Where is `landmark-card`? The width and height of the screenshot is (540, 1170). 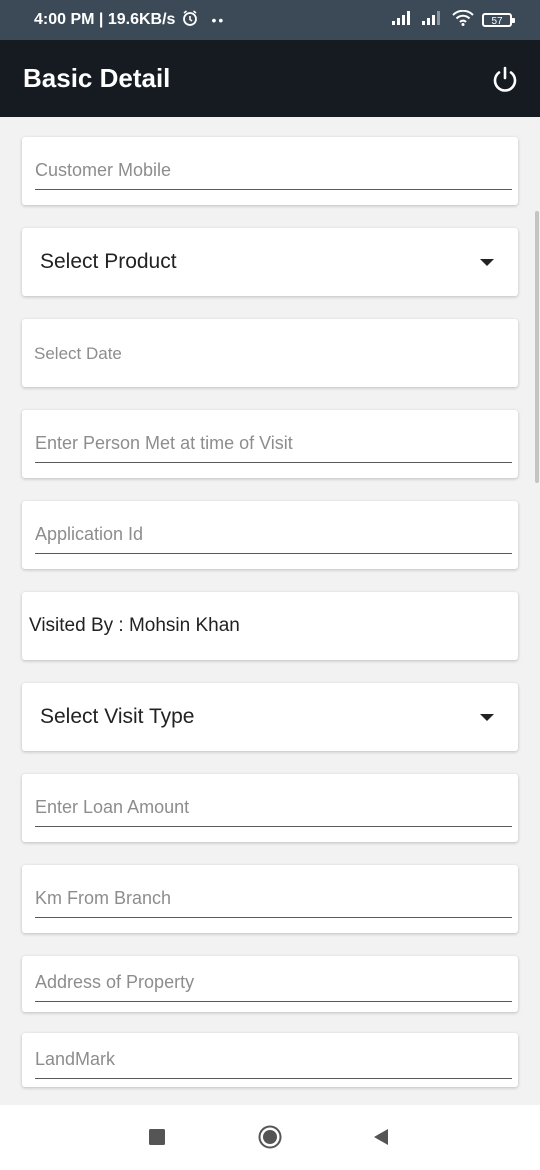
landmark-card is located at coordinates (270, 1060).